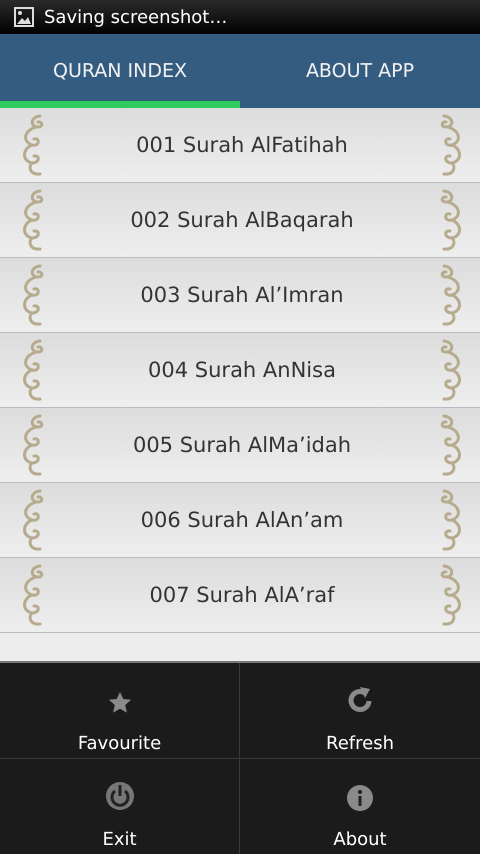 This screenshot has width=480, height=854. I want to click on surah-title: 006 Surah AlAn’am, so click(242, 520).